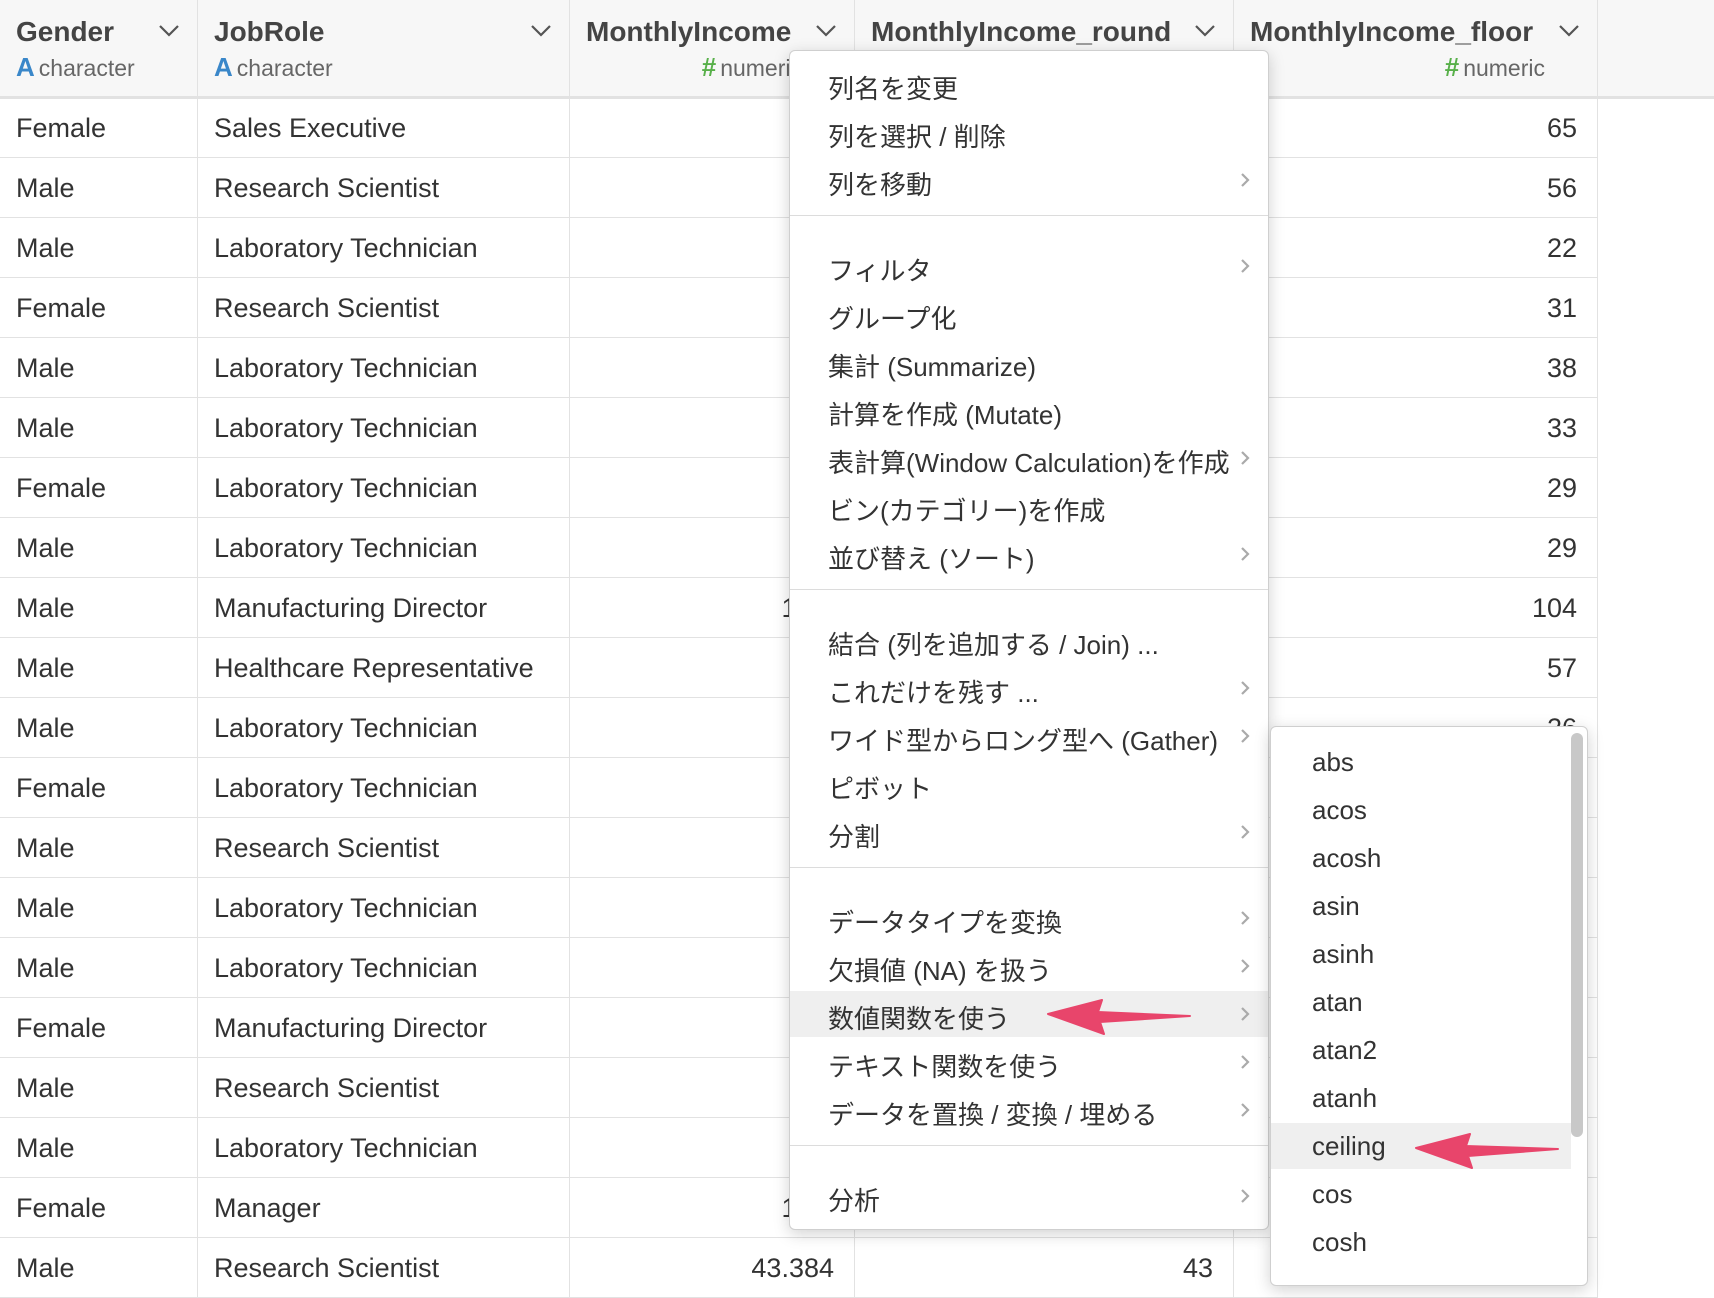 This screenshot has width=1714, height=1298. What do you see at coordinates (1421, 858) in the screenshot?
I see `submenu-item-acosh: acosh` at bounding box center [1421, 858].